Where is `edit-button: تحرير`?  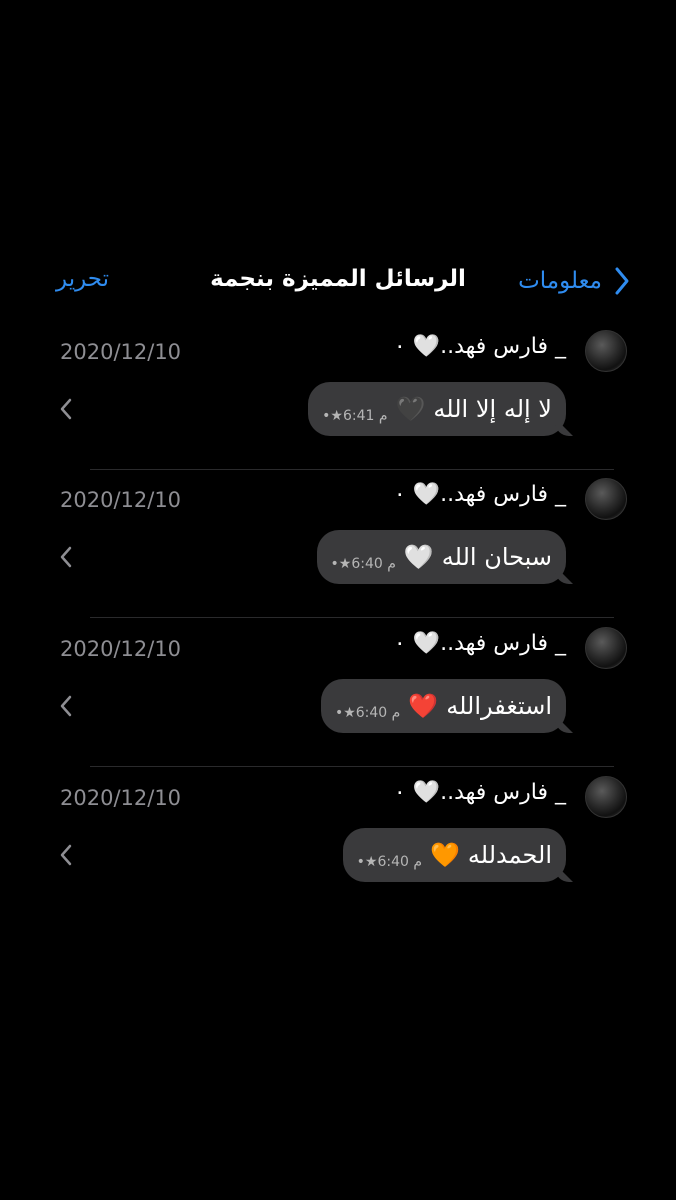 edit-button: تحرير is located at coordinates (82, 279).